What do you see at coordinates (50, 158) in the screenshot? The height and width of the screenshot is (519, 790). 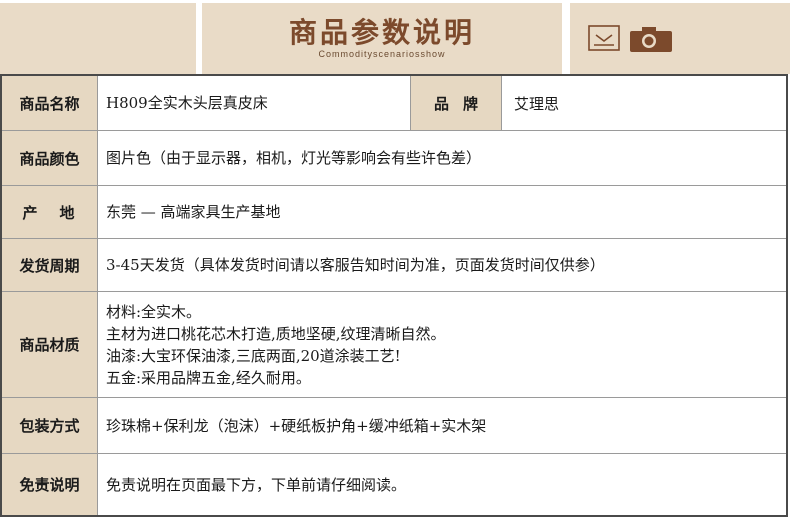 I see `row-label: 商品颜色` at bounding box center [50, 158].